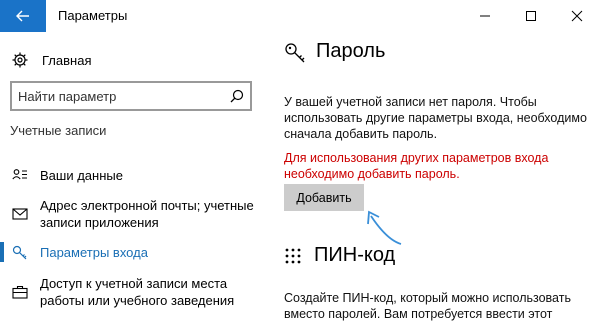  Describe the element at coordinates (20, 60) in the screenshot. I see `gear-icon` at that location.